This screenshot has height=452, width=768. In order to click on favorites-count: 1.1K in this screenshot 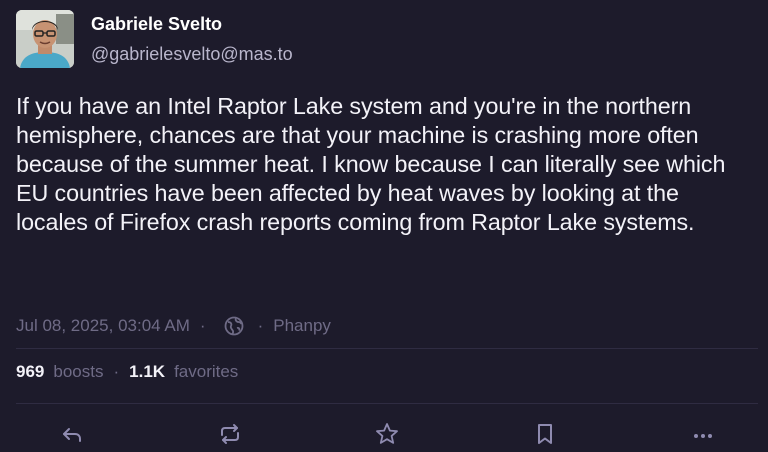, I will do `click(147, 371)`.